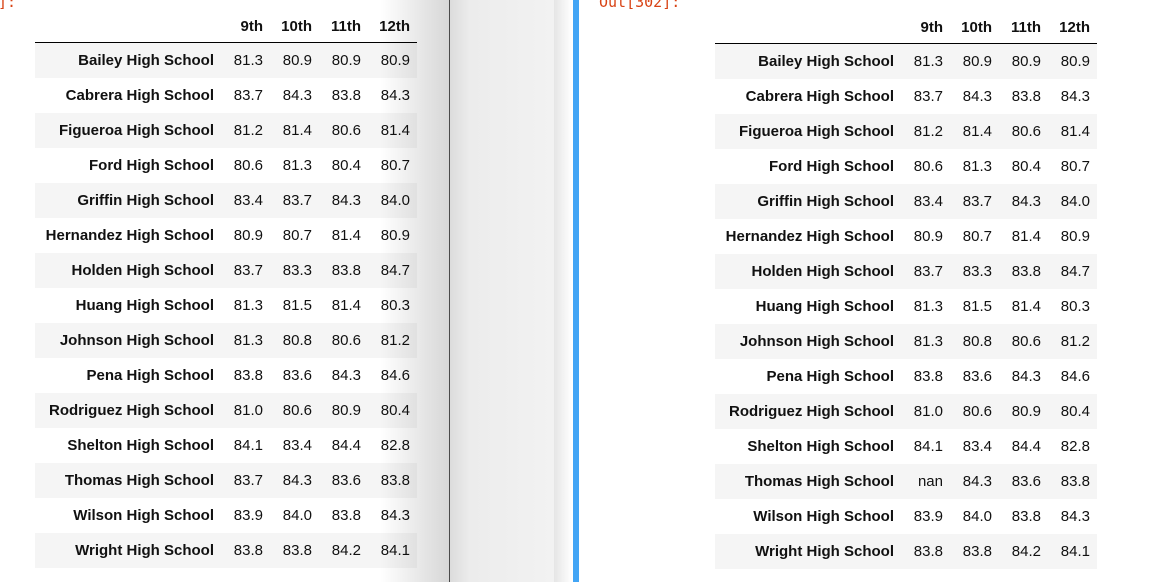 This screenshot has width=1158, height=582. What do you see at coordinates (129, 235) in the screenshot?
I see `row-index-label: Hernandez High School` at bounding box center [129, 235].